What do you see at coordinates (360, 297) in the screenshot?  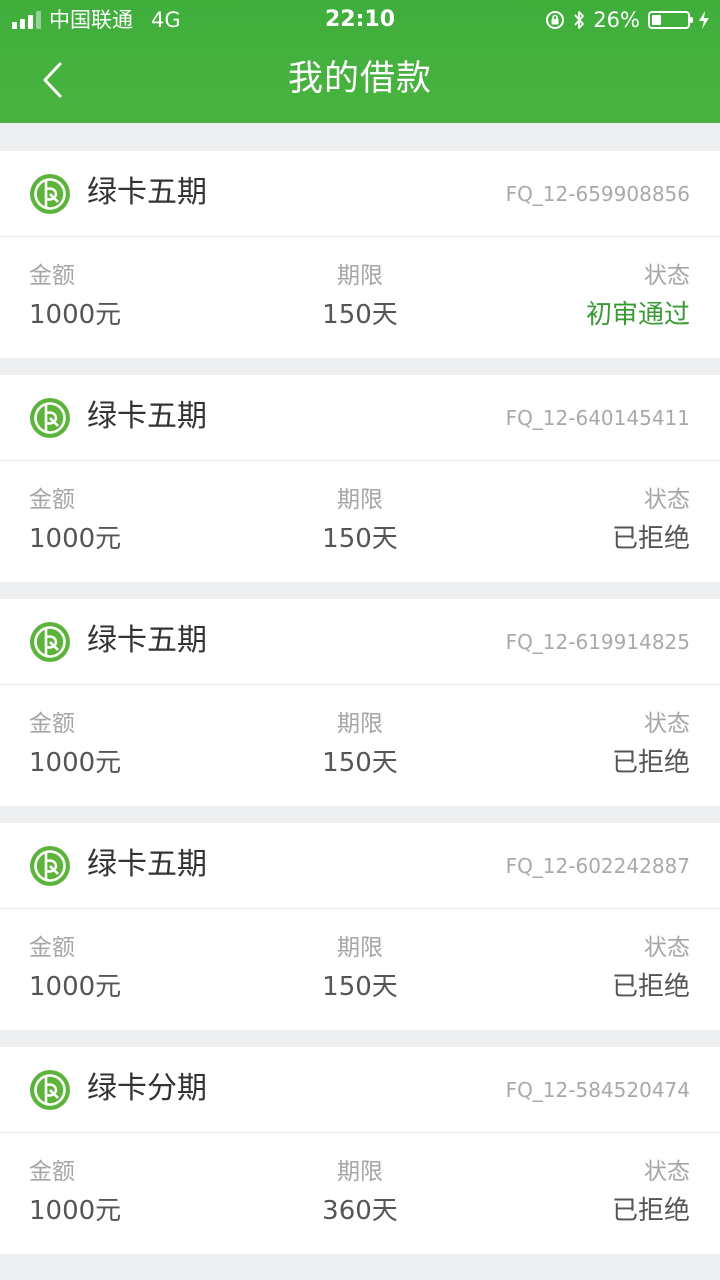 I see `loan-card-body: 金额 1000元 期限 150天 状态 初审通过` at bounding box center [360, 297].